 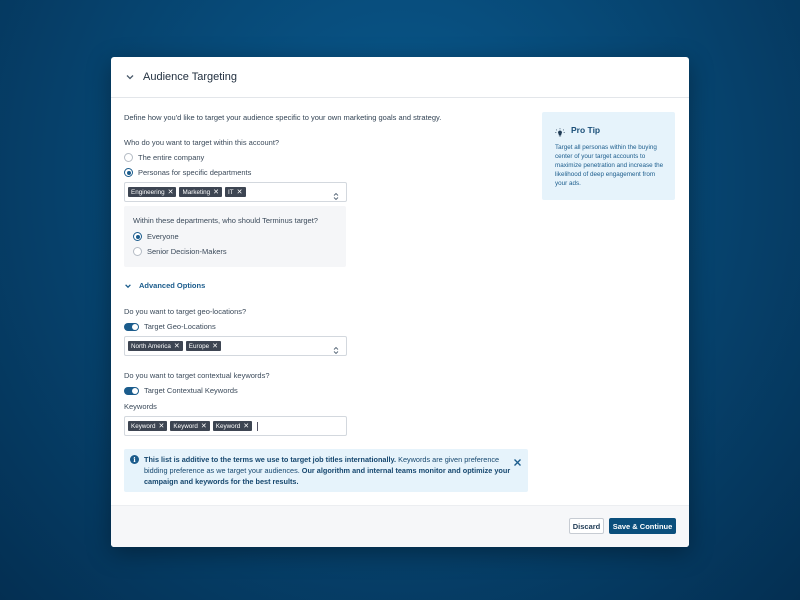 What do you see at coordinates (195, 172) in the screenshot?
I see `radio-label: Personas for specific departments` at bounding box center [195, 172].